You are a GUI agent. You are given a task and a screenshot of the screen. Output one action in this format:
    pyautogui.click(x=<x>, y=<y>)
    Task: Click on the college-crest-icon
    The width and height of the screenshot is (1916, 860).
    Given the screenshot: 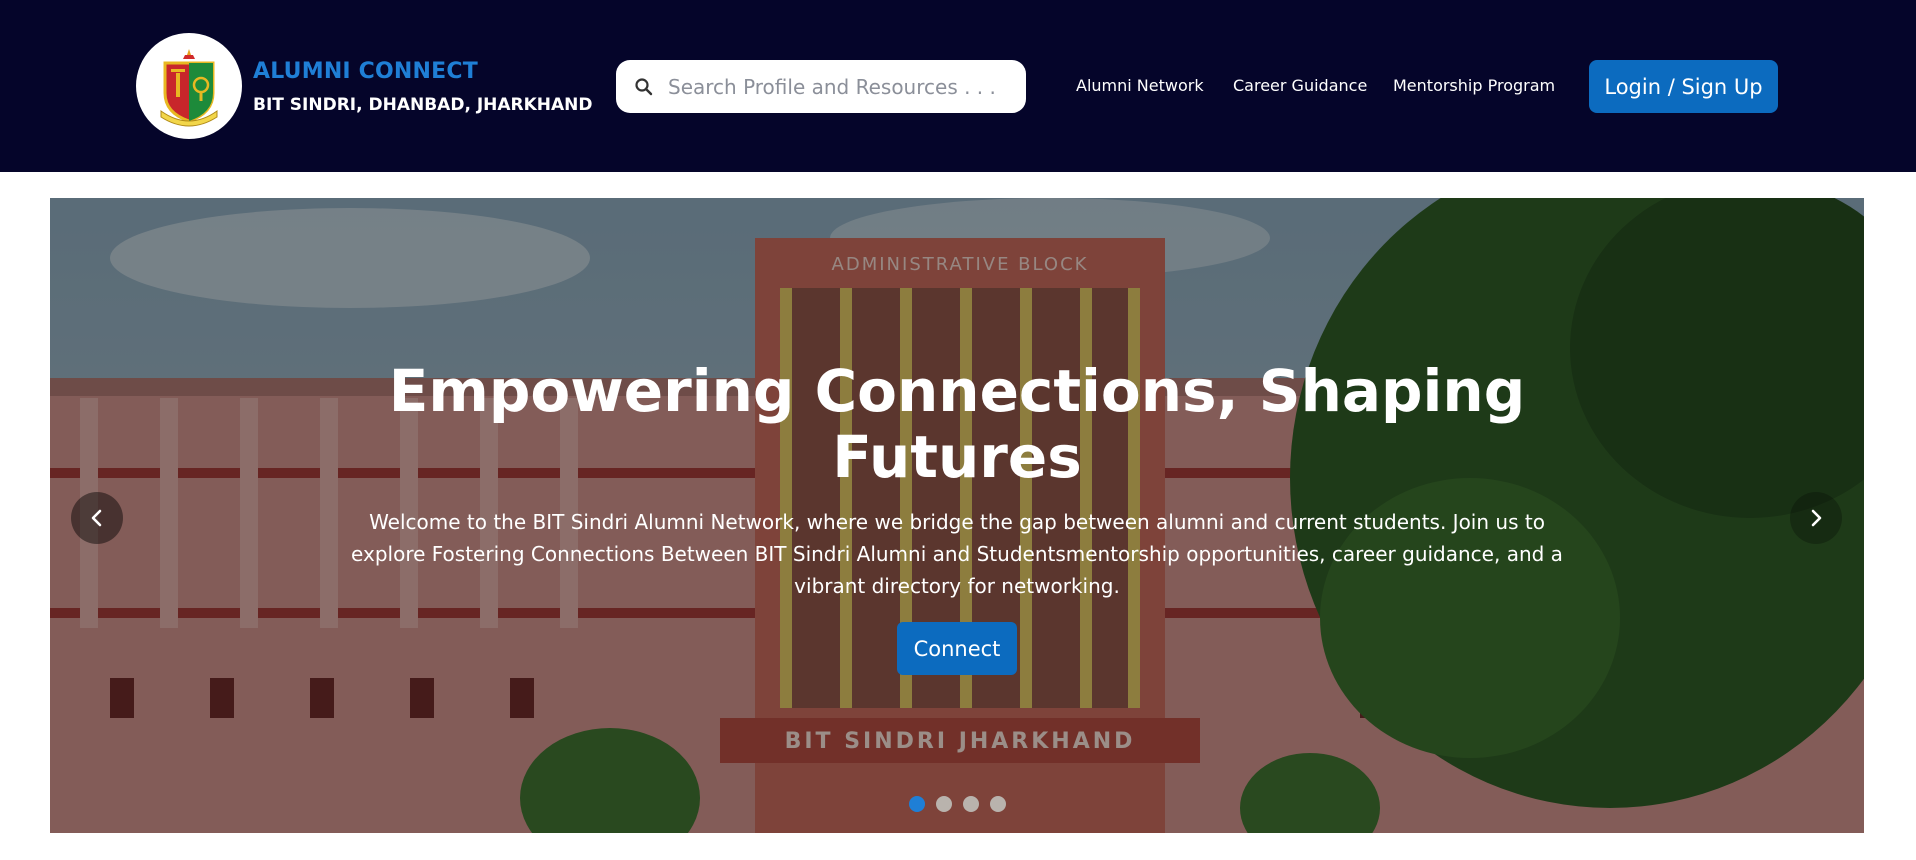 What is the action you would take?
    pyautogui.click(x=189, y=88)
    